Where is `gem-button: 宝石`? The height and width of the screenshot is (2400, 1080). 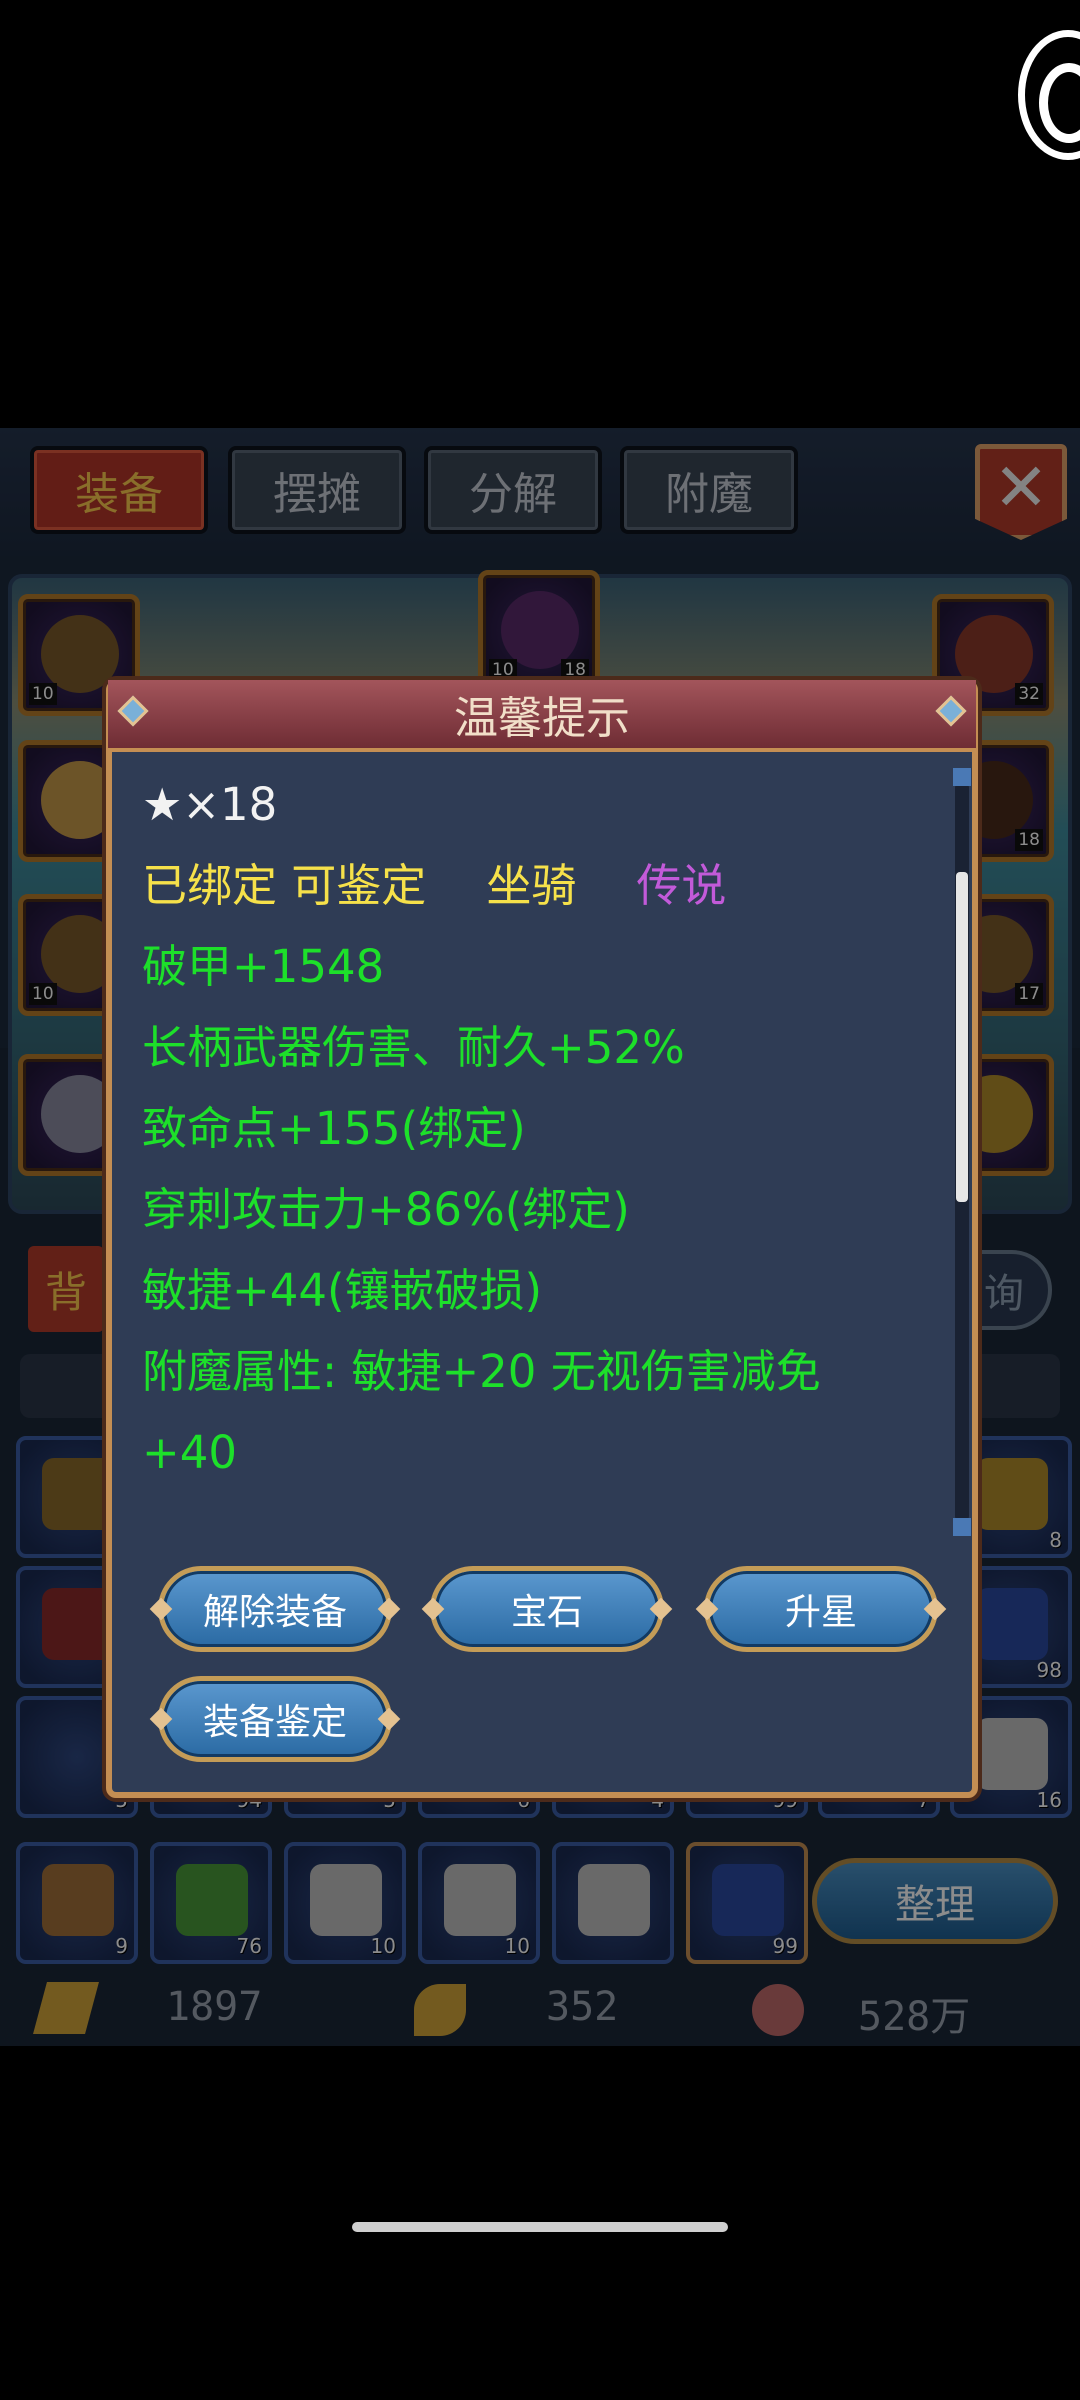 gem-button: 宝石 is located at coordinates (547, 1609).